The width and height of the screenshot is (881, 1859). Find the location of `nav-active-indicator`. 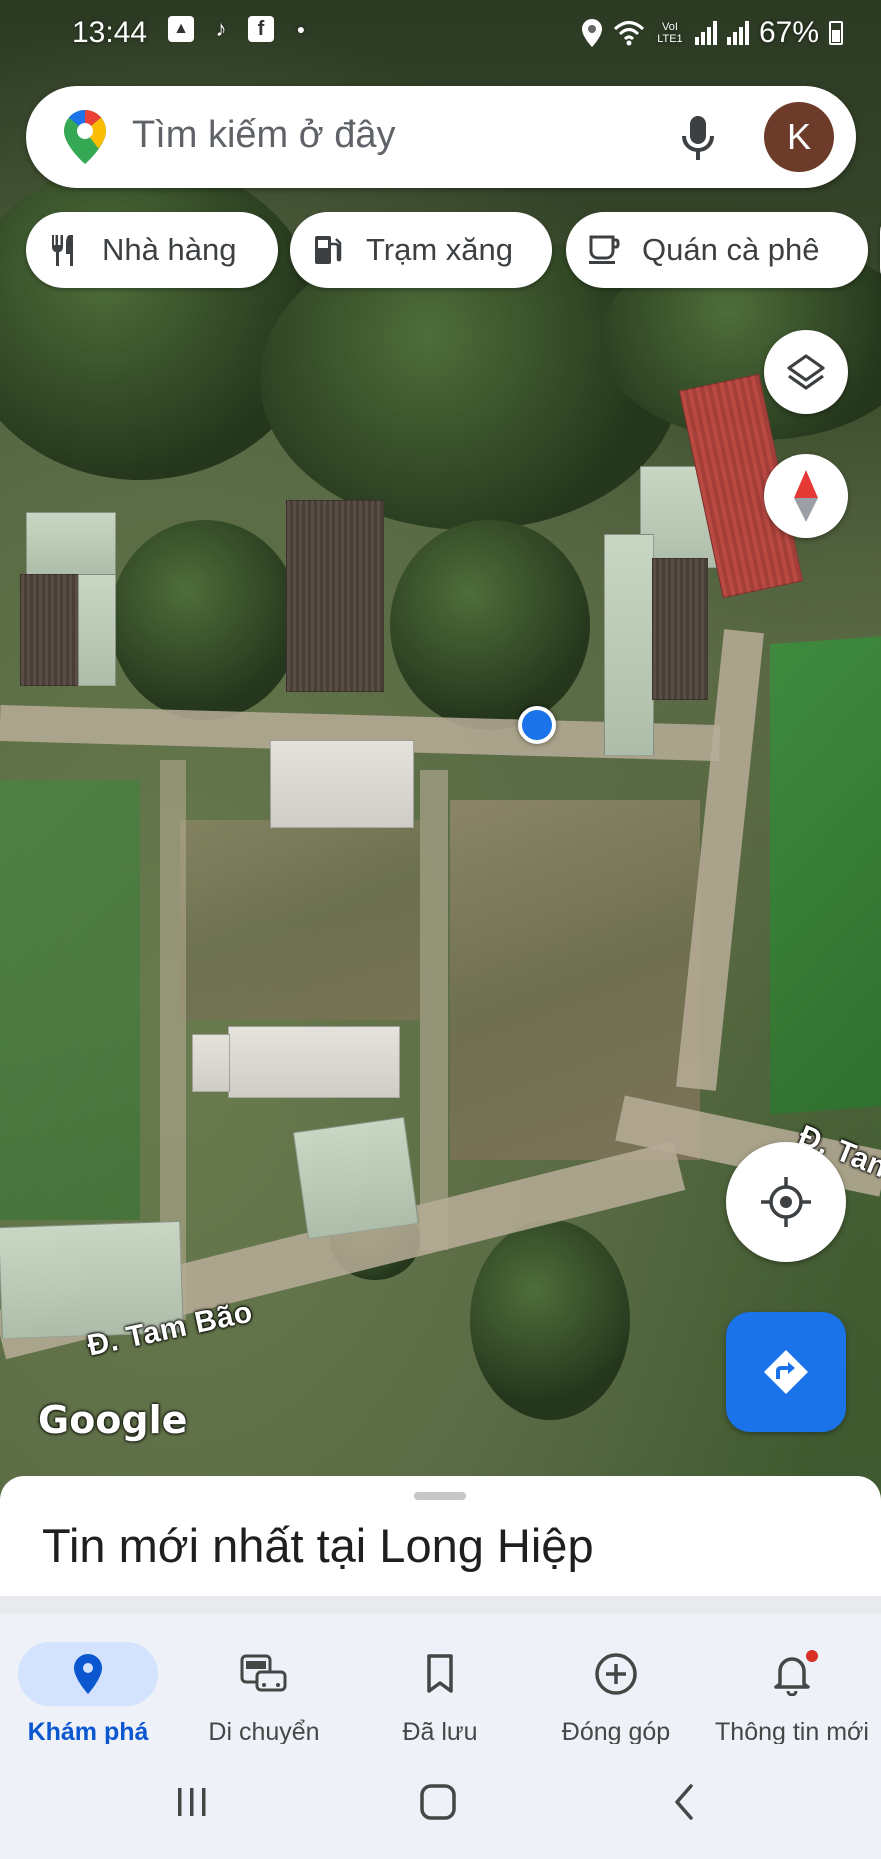

nav-active-indicator is located at coordinates (88, 1674).